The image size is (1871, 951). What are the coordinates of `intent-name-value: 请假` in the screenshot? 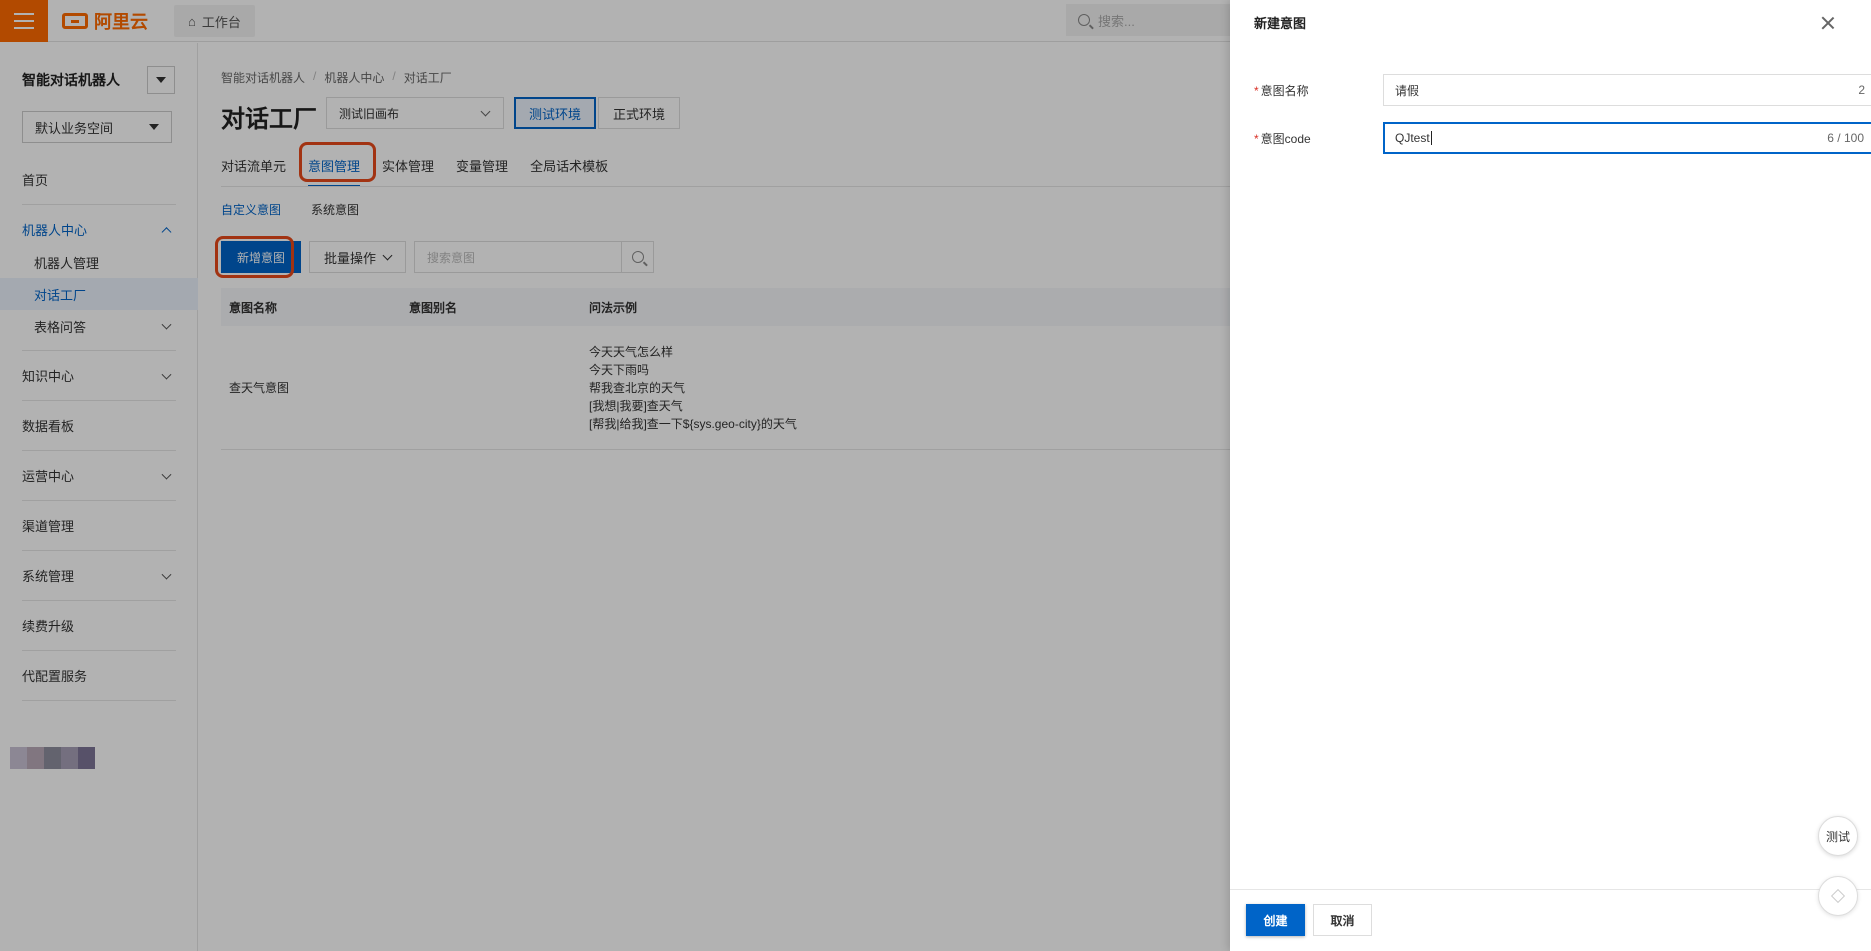 It's located at (1407, 90).